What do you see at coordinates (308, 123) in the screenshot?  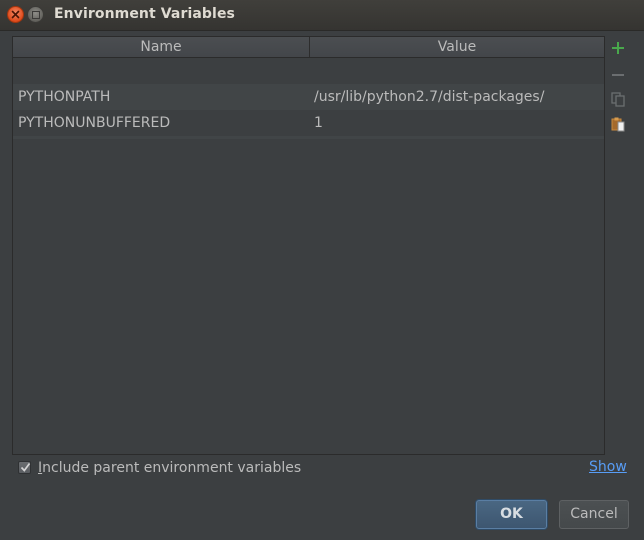 I see `table-row: PYTHONUNBUFFERED 1` at bounding box center [308, 123].